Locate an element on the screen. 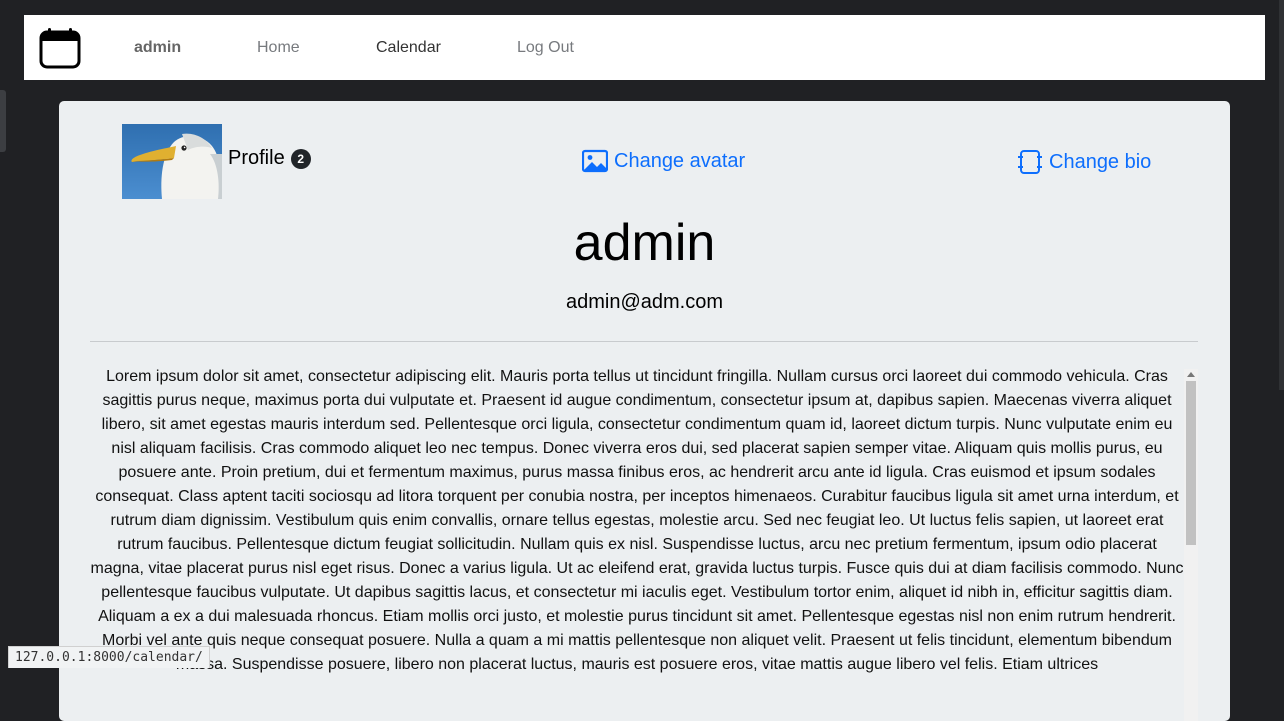 The width and height of the screenshot is (1284, 721). change-avatar-link: Change avatar is located at coordinates (663, 161).